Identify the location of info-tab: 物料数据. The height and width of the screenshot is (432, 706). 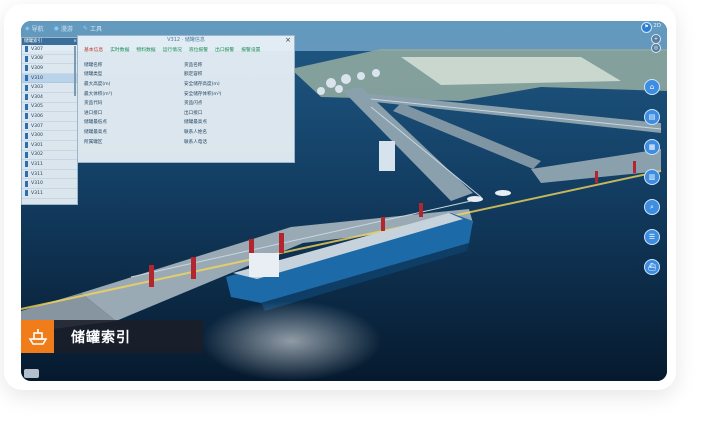
(145, 49).